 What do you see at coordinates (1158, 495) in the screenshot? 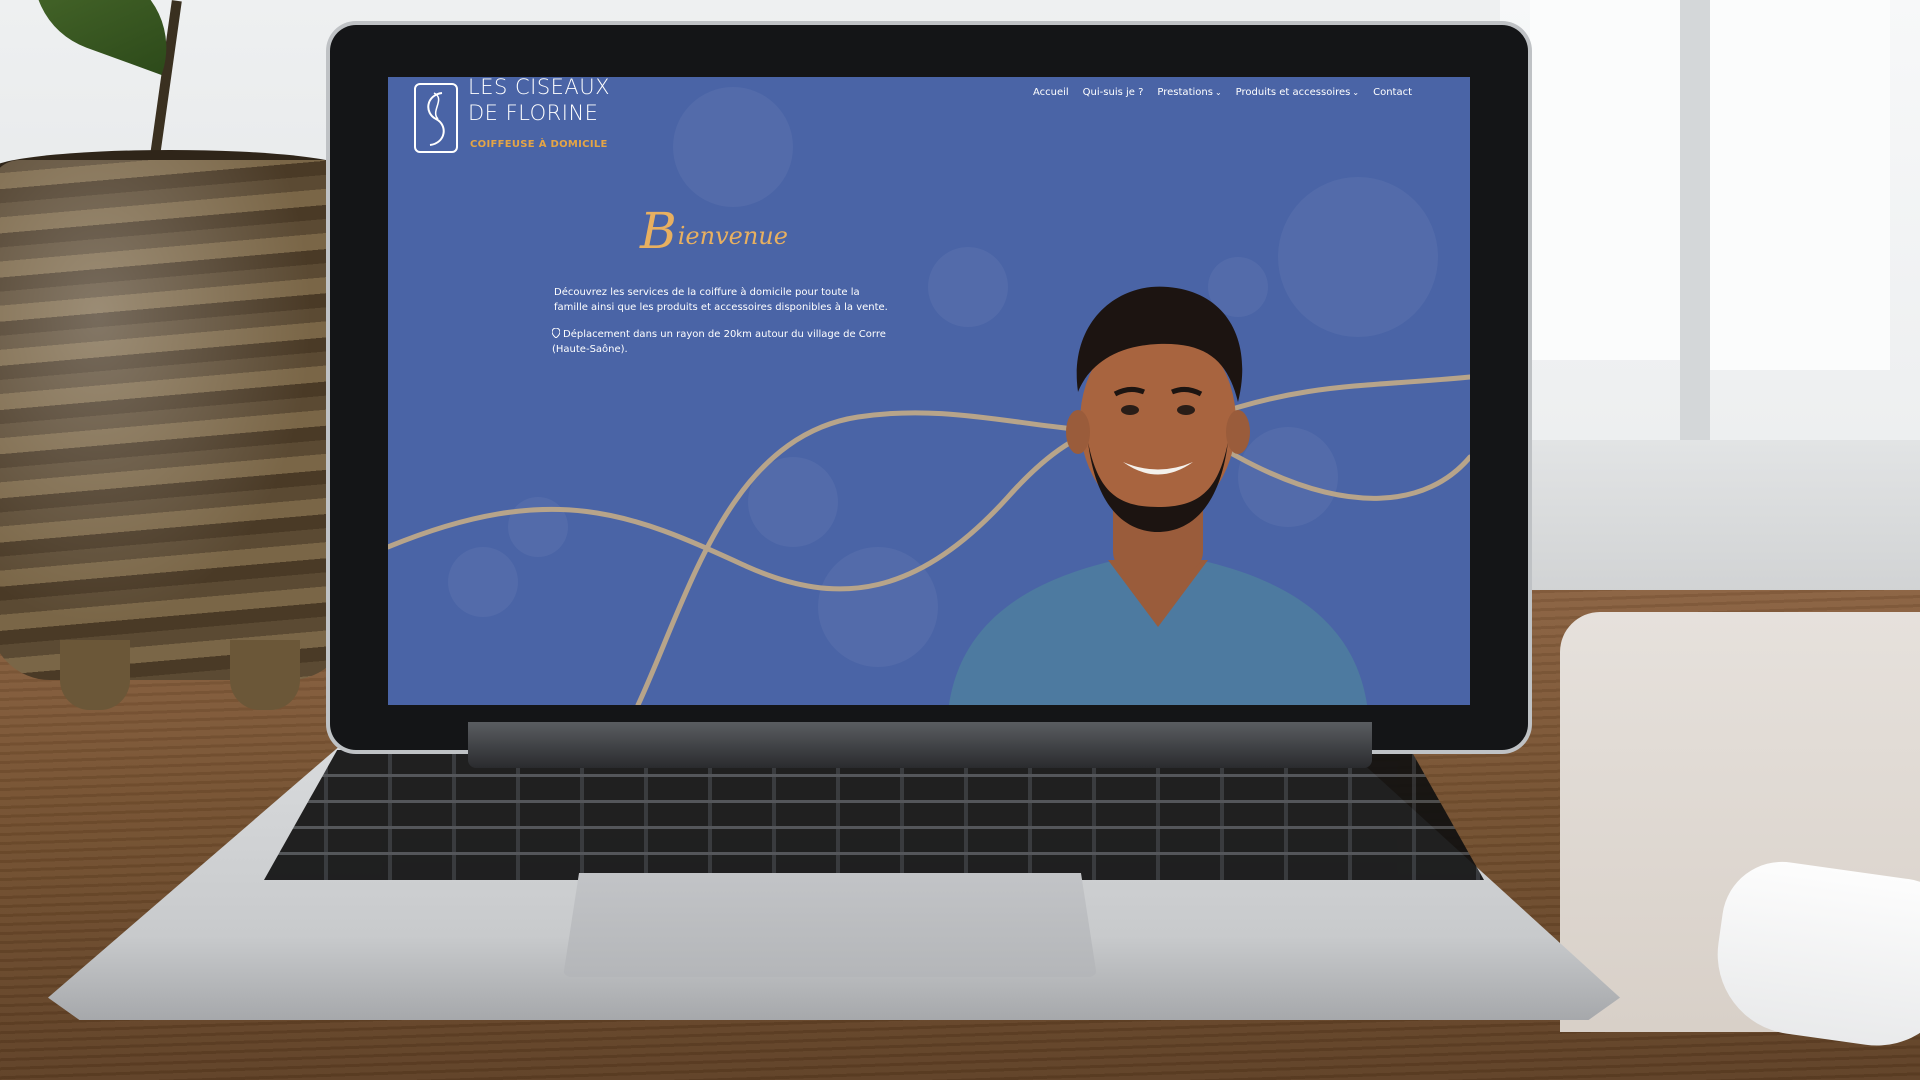
I see `smiling-man-photo` at bounding box center [1158, 495].